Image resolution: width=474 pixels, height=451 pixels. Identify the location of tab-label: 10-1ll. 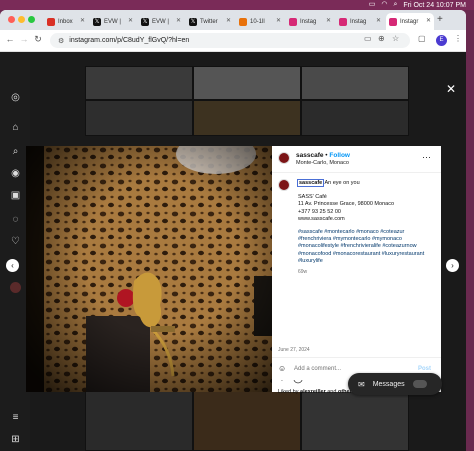
(257, 21).